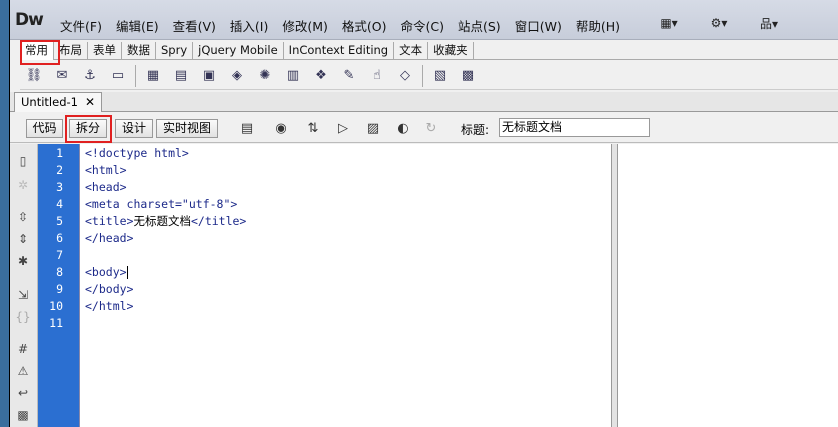 The image size is (838, 427). I want to click on menu-site: 站点(S), so click(480, 25).